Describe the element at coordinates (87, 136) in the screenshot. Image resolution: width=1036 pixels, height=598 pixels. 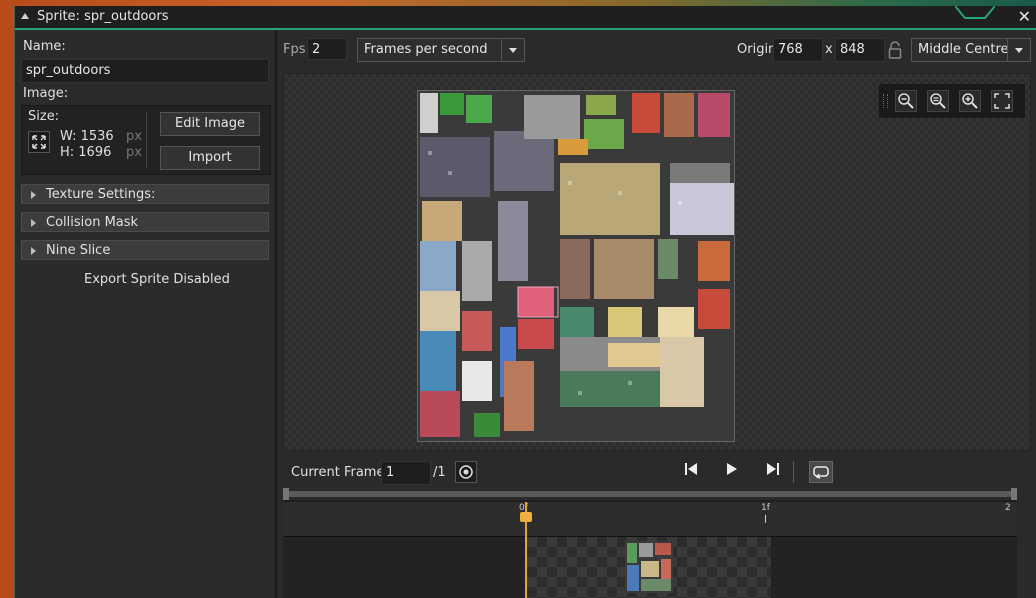
I see `width-value: W: 1536` at that location.